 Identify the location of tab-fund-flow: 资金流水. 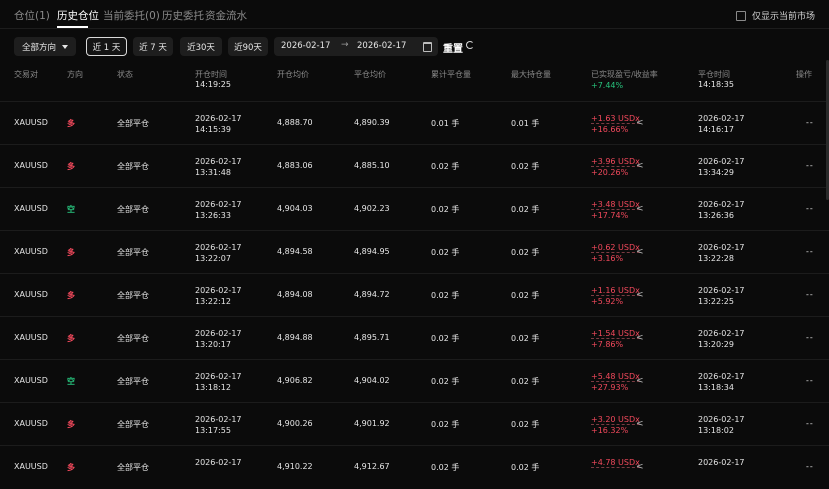
(226, 15).